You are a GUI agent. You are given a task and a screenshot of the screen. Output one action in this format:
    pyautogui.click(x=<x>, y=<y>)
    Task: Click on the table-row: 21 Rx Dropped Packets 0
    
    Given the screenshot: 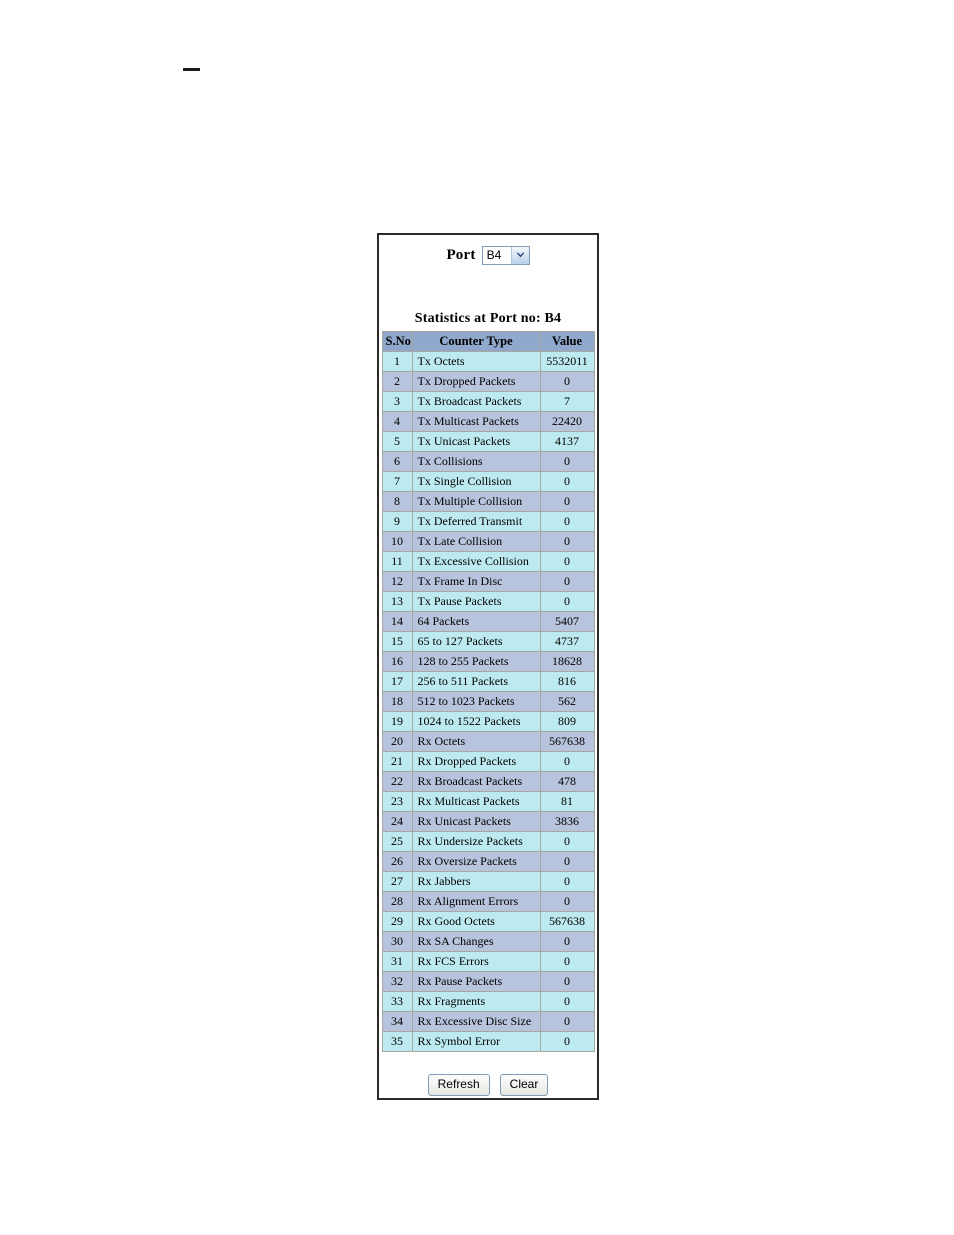 What is the action you would take?
    pyautogui.click(x=488, y=761)
    